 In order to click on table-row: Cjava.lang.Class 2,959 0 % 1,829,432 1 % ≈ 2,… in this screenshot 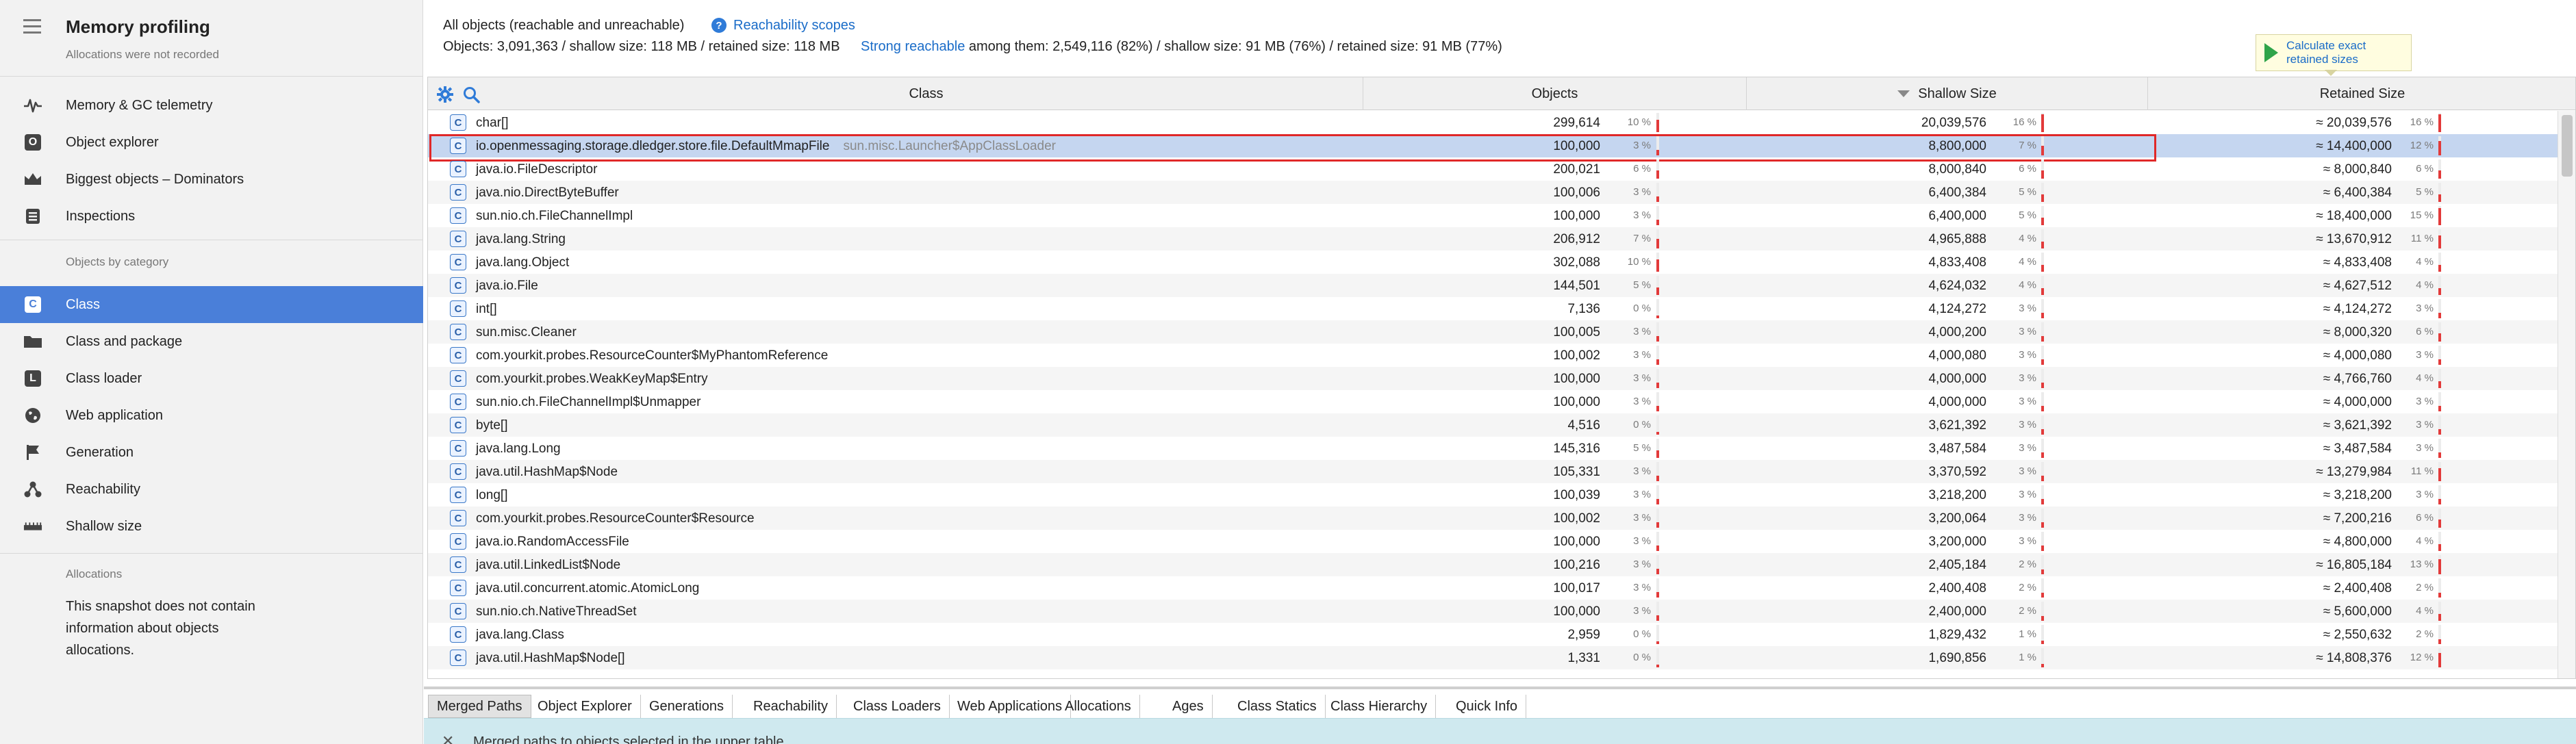, I will do `click(1493, 634)`.